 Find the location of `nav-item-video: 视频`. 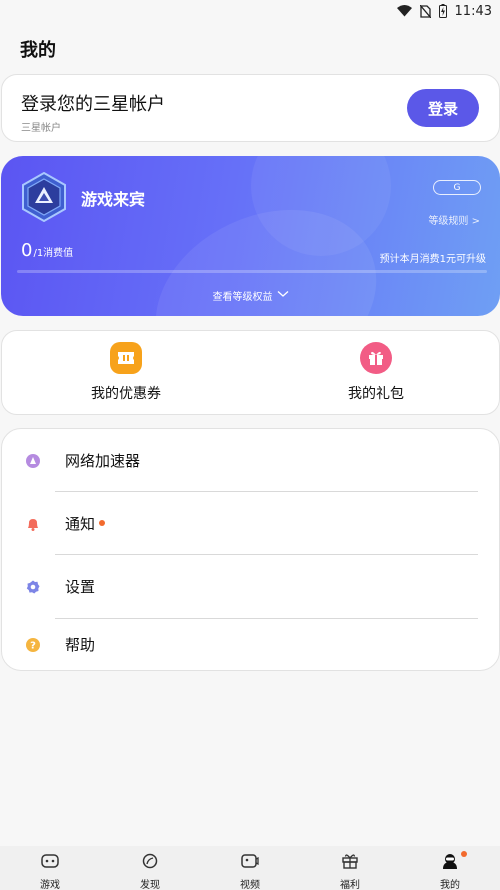

nav-item-video: 视频 is located at coordinates (250, 868).